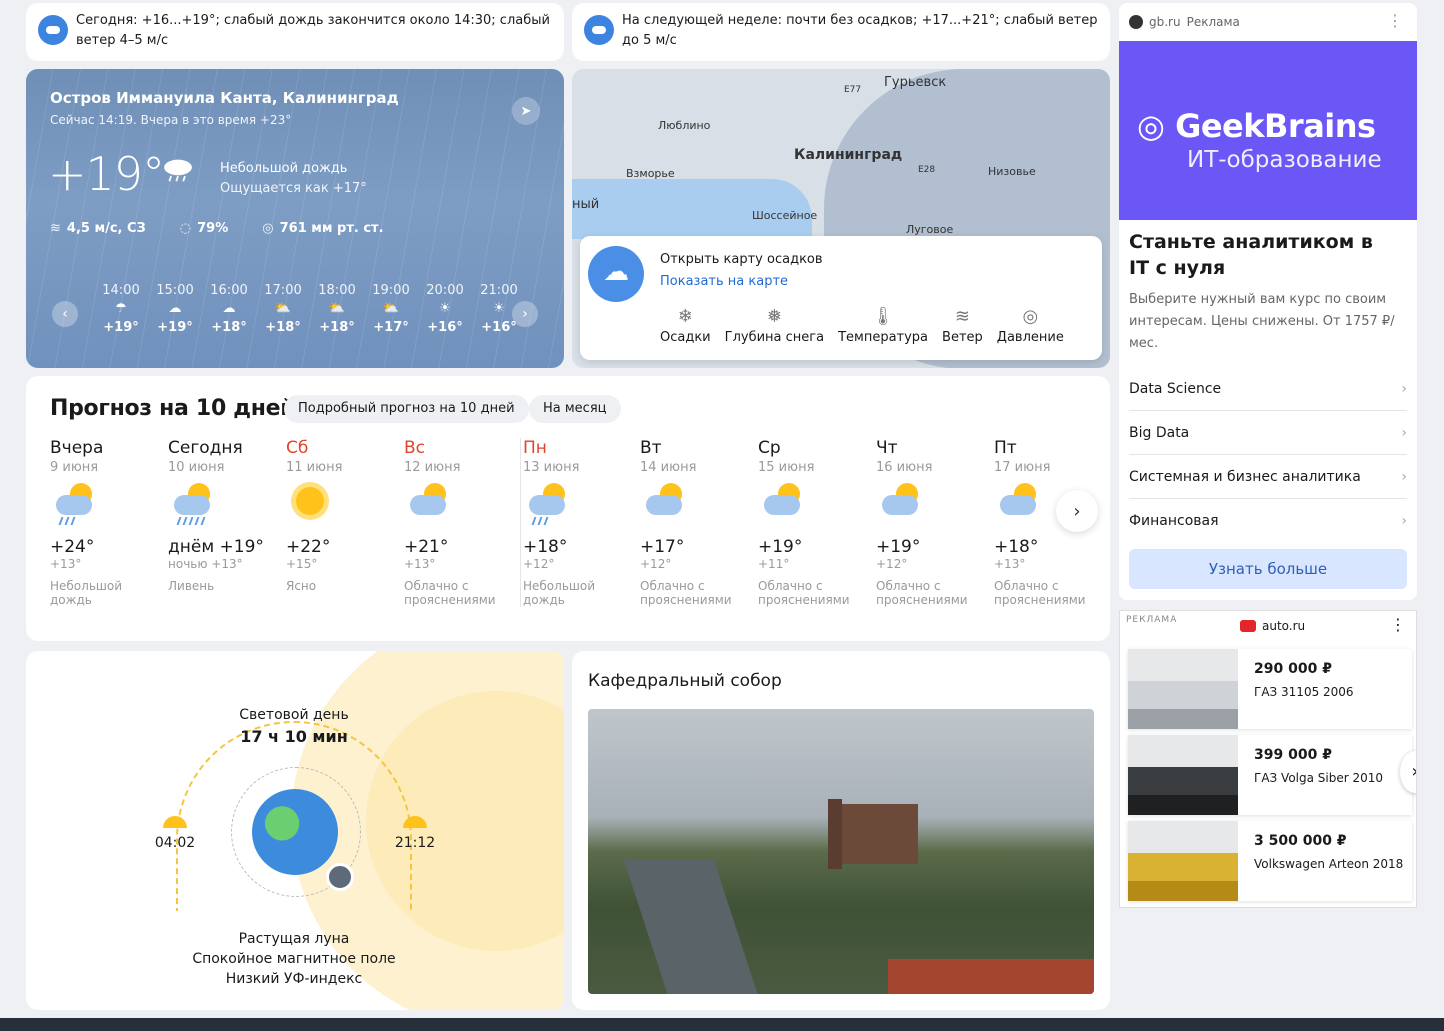 This screenshot has width=1444, height=1031. Describe the element at coordinates (1270, 689) in the screenshot. I see `car-listing: 290 000 ₽ ГАЗ 31105 2006` at that location.